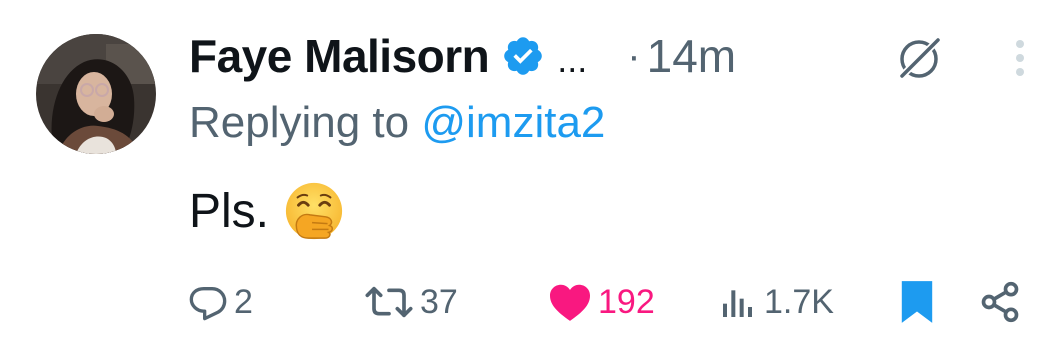 This screenshot has height=346, width=1038. I want to click on bookmark-button, so click(917, 302).